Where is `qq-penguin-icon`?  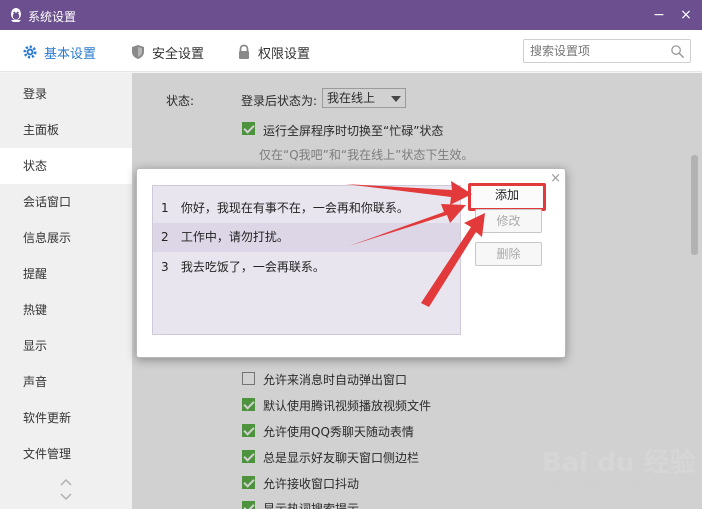
qq-penguin-icon is located at coordinates (16, 15).